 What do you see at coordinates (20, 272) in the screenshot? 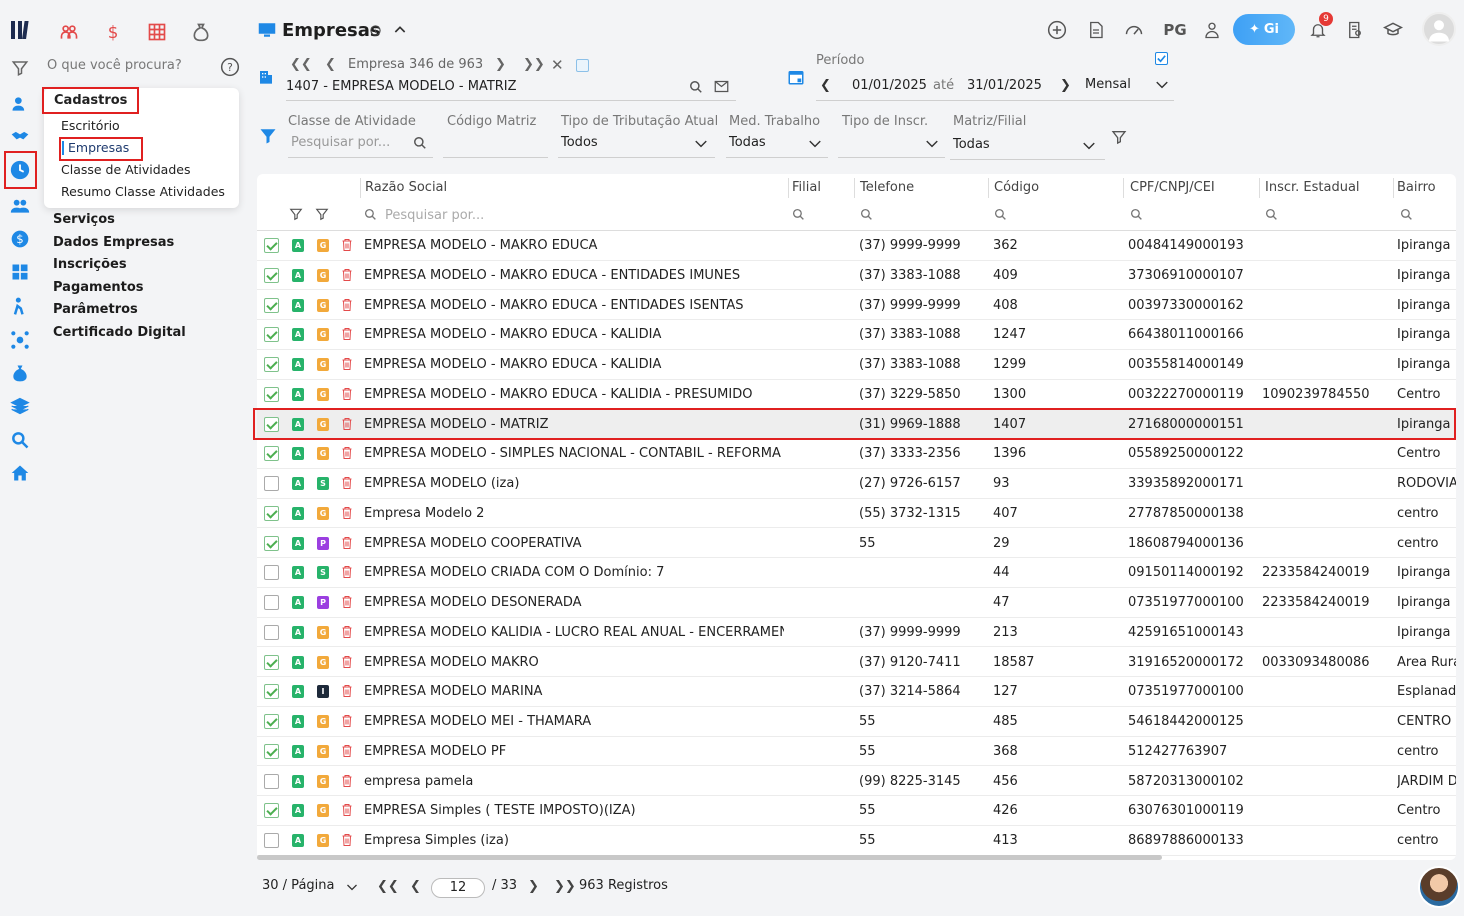
I see `calculator-icon` at bounding box center [20, 272].